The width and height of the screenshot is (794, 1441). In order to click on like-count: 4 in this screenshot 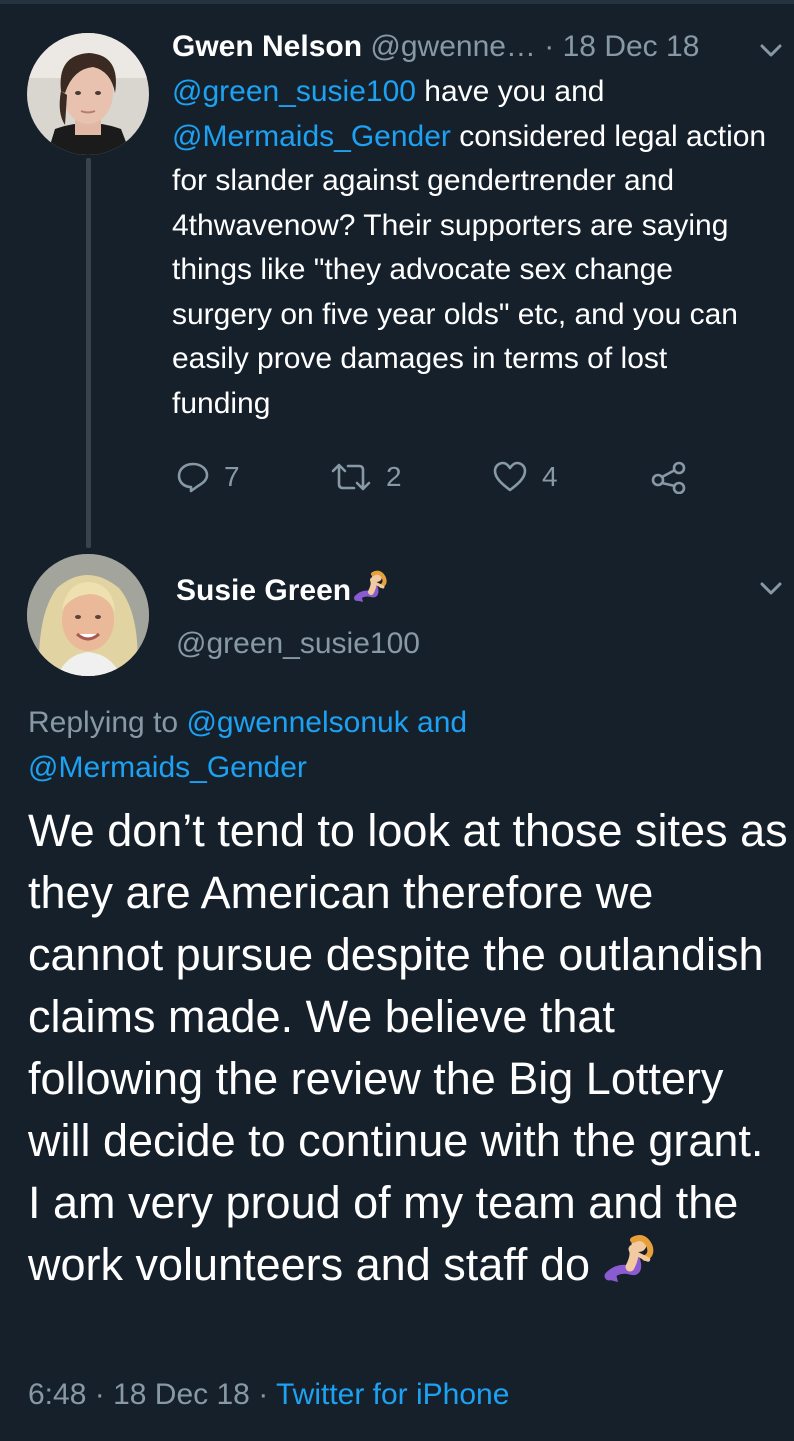, I will do `click(550, 476)`.